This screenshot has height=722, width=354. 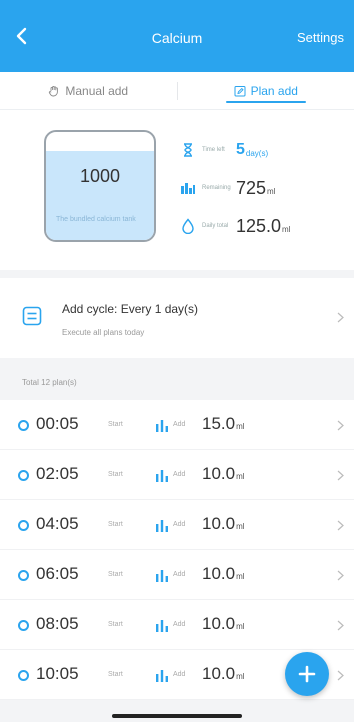 I want to click on plan-time: 08:05, so click(x=57, y=623).